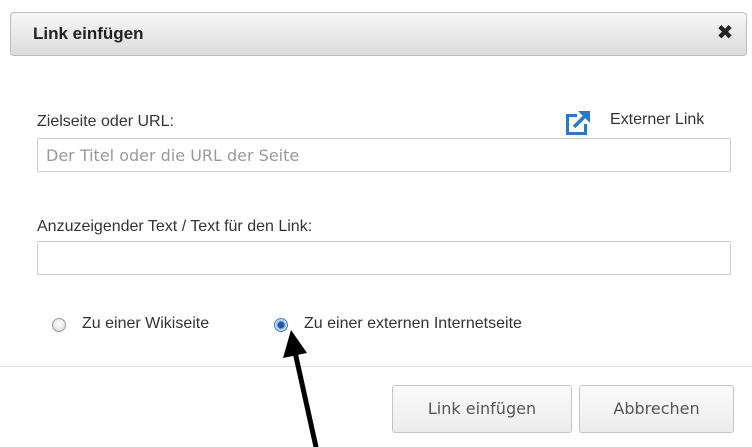 The width and height of the screenshot is (752, 447). Describe the element at coordinates (281, 325) in the screenshot. I see `radio-external-page` at that location.